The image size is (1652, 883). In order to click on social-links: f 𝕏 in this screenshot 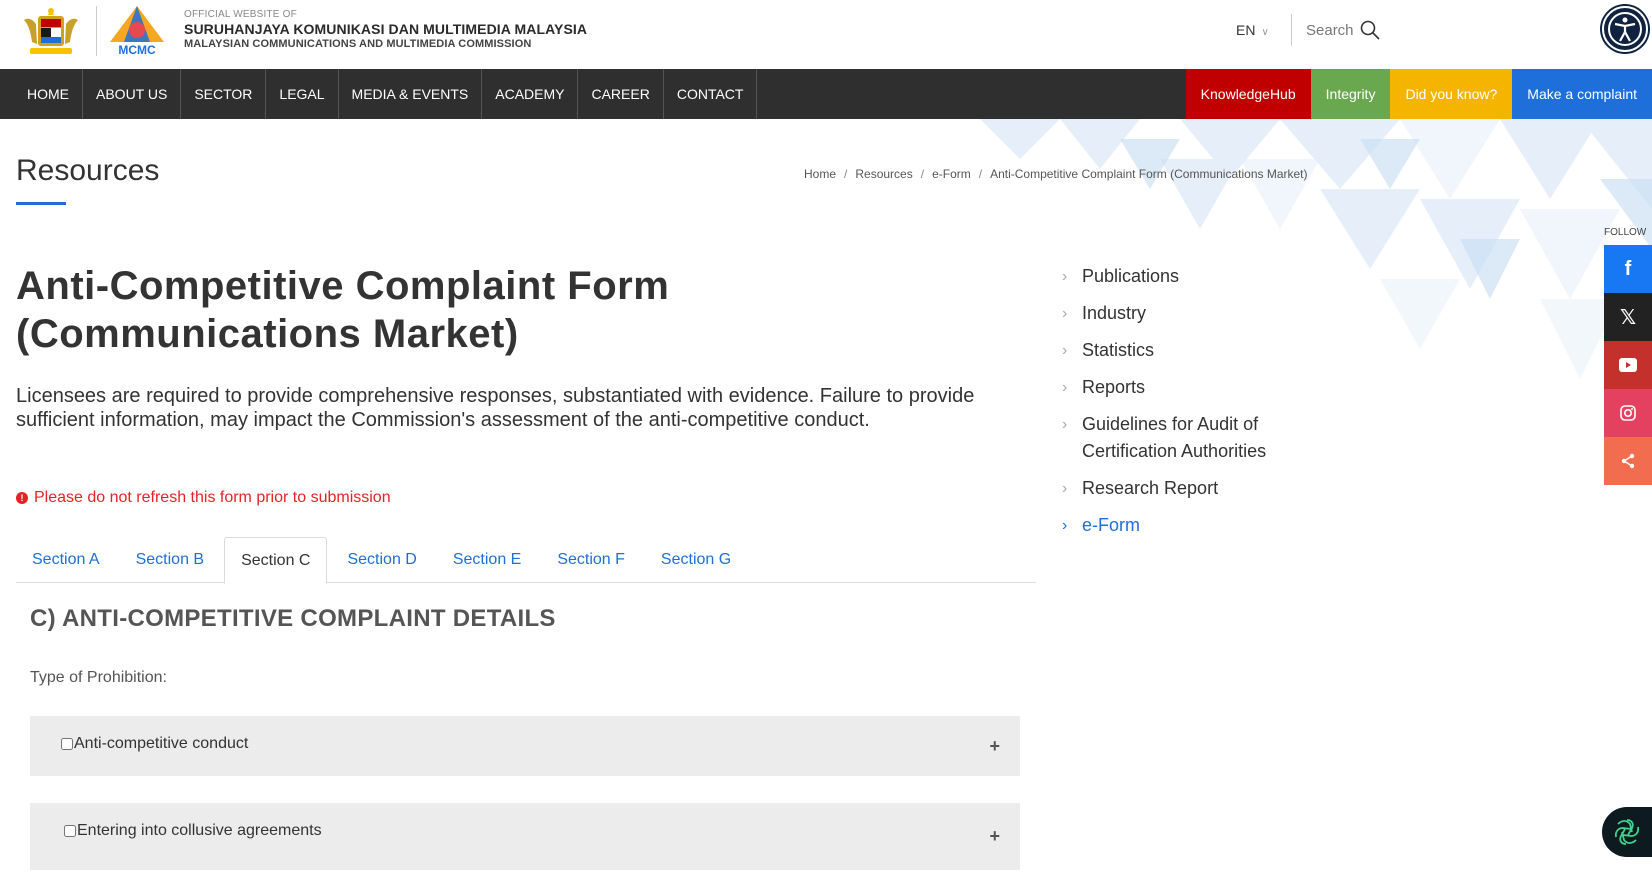, I will do `click(1628, 365)`.